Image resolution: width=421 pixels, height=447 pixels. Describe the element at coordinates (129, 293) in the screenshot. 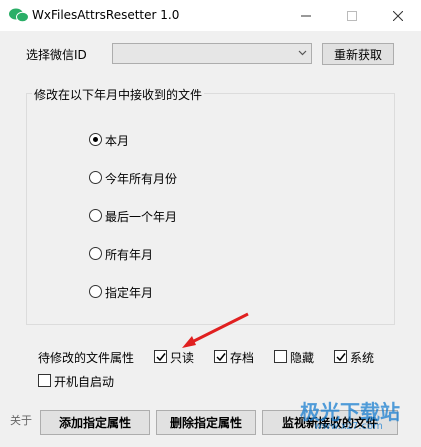

I see `radio-label: 指定年月` at that location.